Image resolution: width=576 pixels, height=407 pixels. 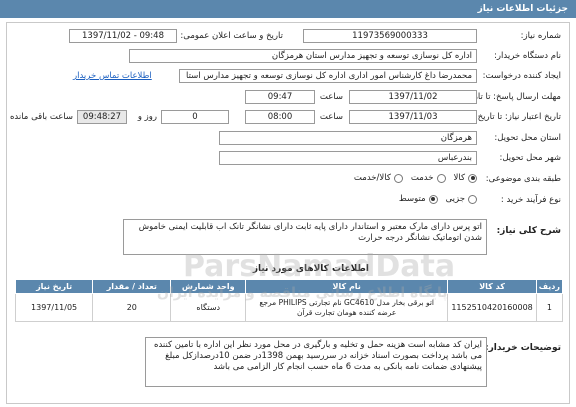 I want to click on category-radio-group: کالا خدمت کالا/خدمت, so click(x=415, y=178).